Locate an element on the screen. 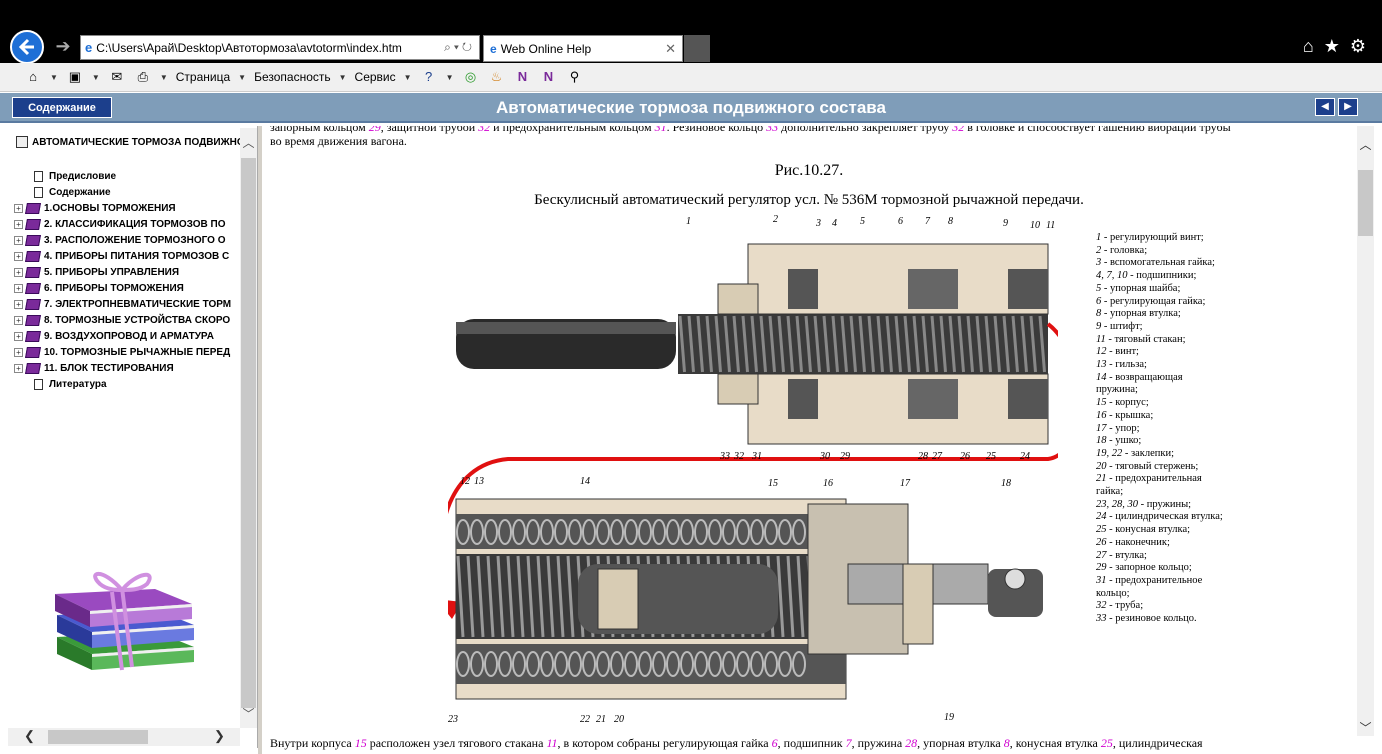 This screenshot has width=1382, height=754. toc-item-label: 4. ПРИБОРЫ ПИТАНИЯ ТОРМОЗОВ С is located at coordinates (137, 256).